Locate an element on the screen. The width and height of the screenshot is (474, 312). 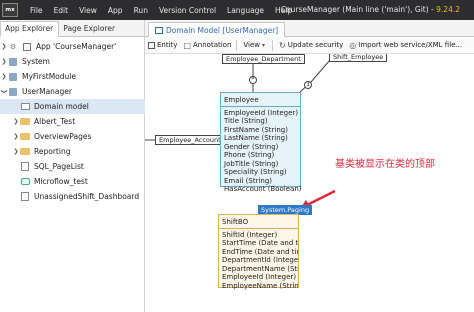
left-panel-tabs: App Explorer Page Explorer is located at coordinates (72, 28).